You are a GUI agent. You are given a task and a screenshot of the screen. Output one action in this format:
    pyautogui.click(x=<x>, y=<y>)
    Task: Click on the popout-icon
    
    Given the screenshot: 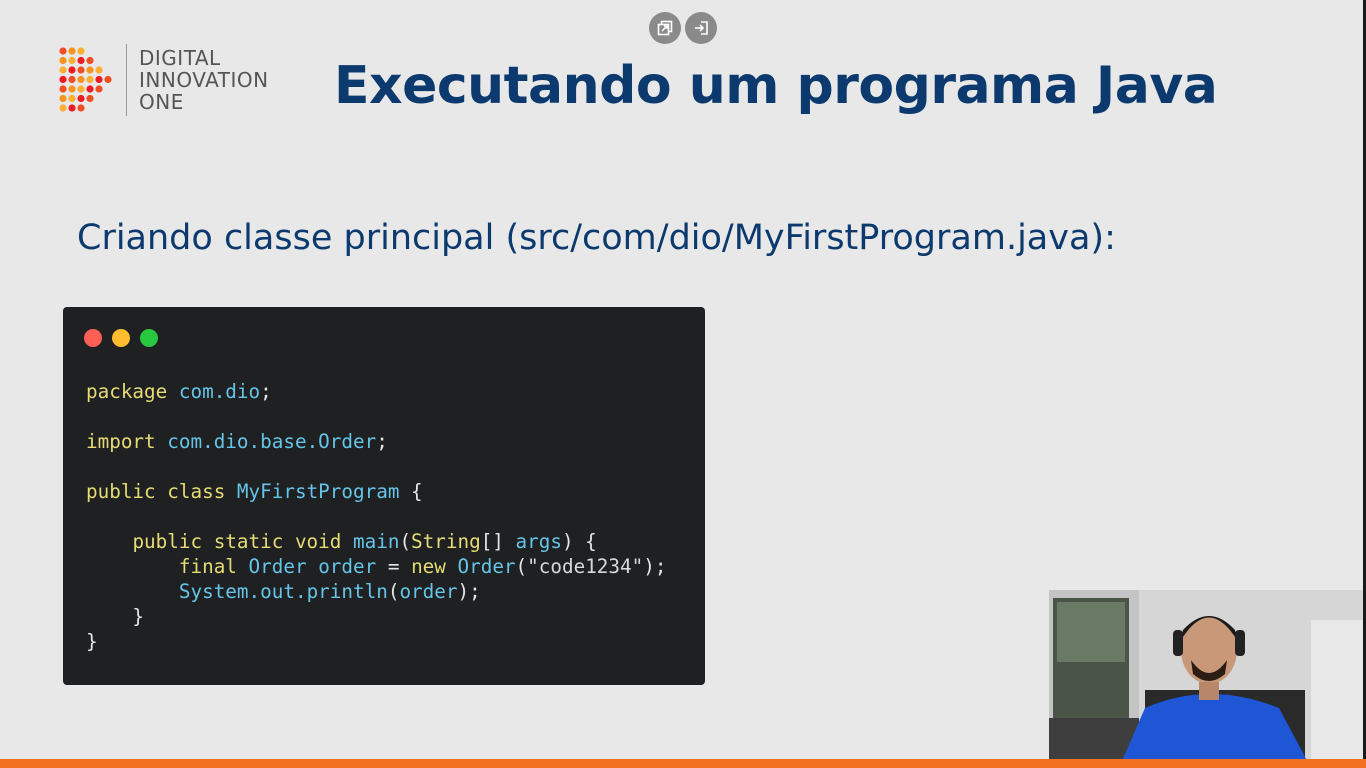 What is the action you would take?
    pyautogui.click(x=665, y=28)
    